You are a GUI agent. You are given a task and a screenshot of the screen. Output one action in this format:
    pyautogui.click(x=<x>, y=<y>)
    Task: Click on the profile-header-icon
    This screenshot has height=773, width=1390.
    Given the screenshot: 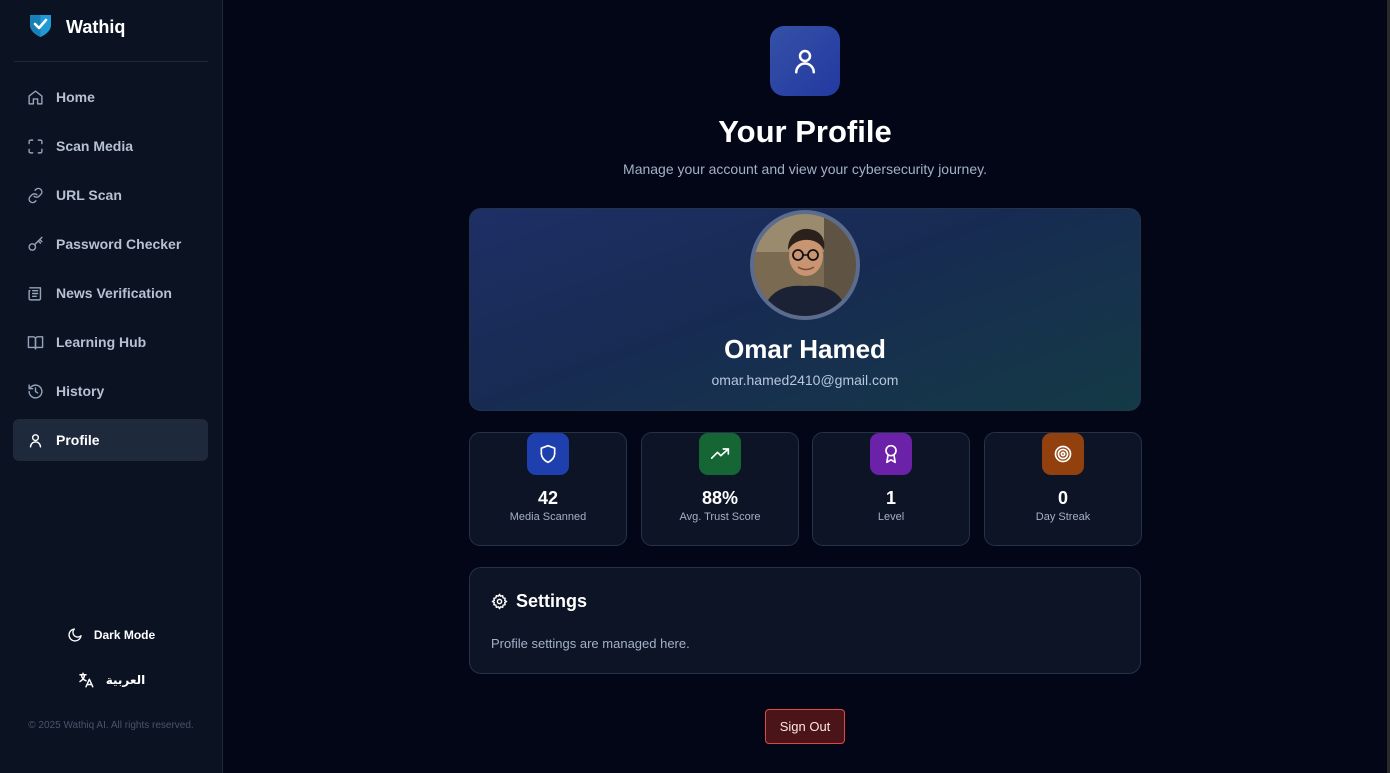 What is the action you would take?
    pyautogui.click(x=805, y=61)
    